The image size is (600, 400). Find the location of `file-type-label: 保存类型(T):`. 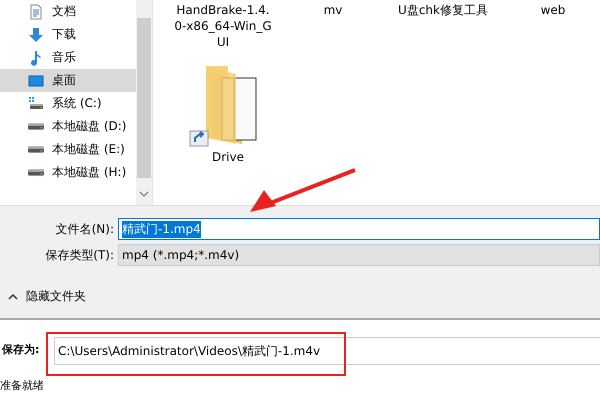

file-type-label: 保存类型(T): is located at coordinates (79, 255).